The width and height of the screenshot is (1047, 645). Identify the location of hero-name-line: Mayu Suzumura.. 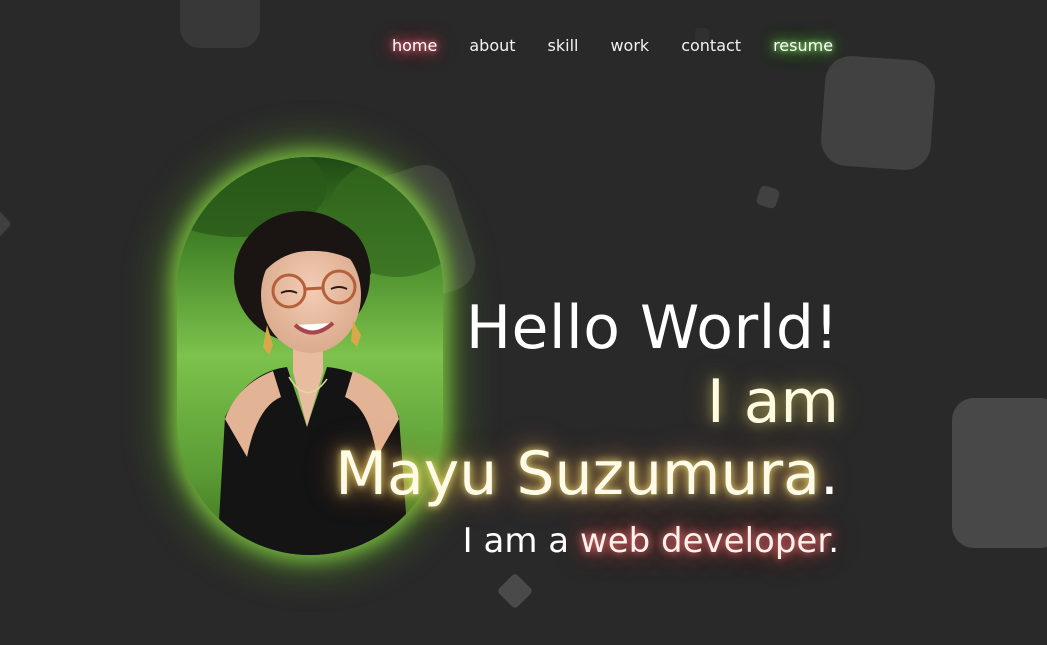
(587, 474).